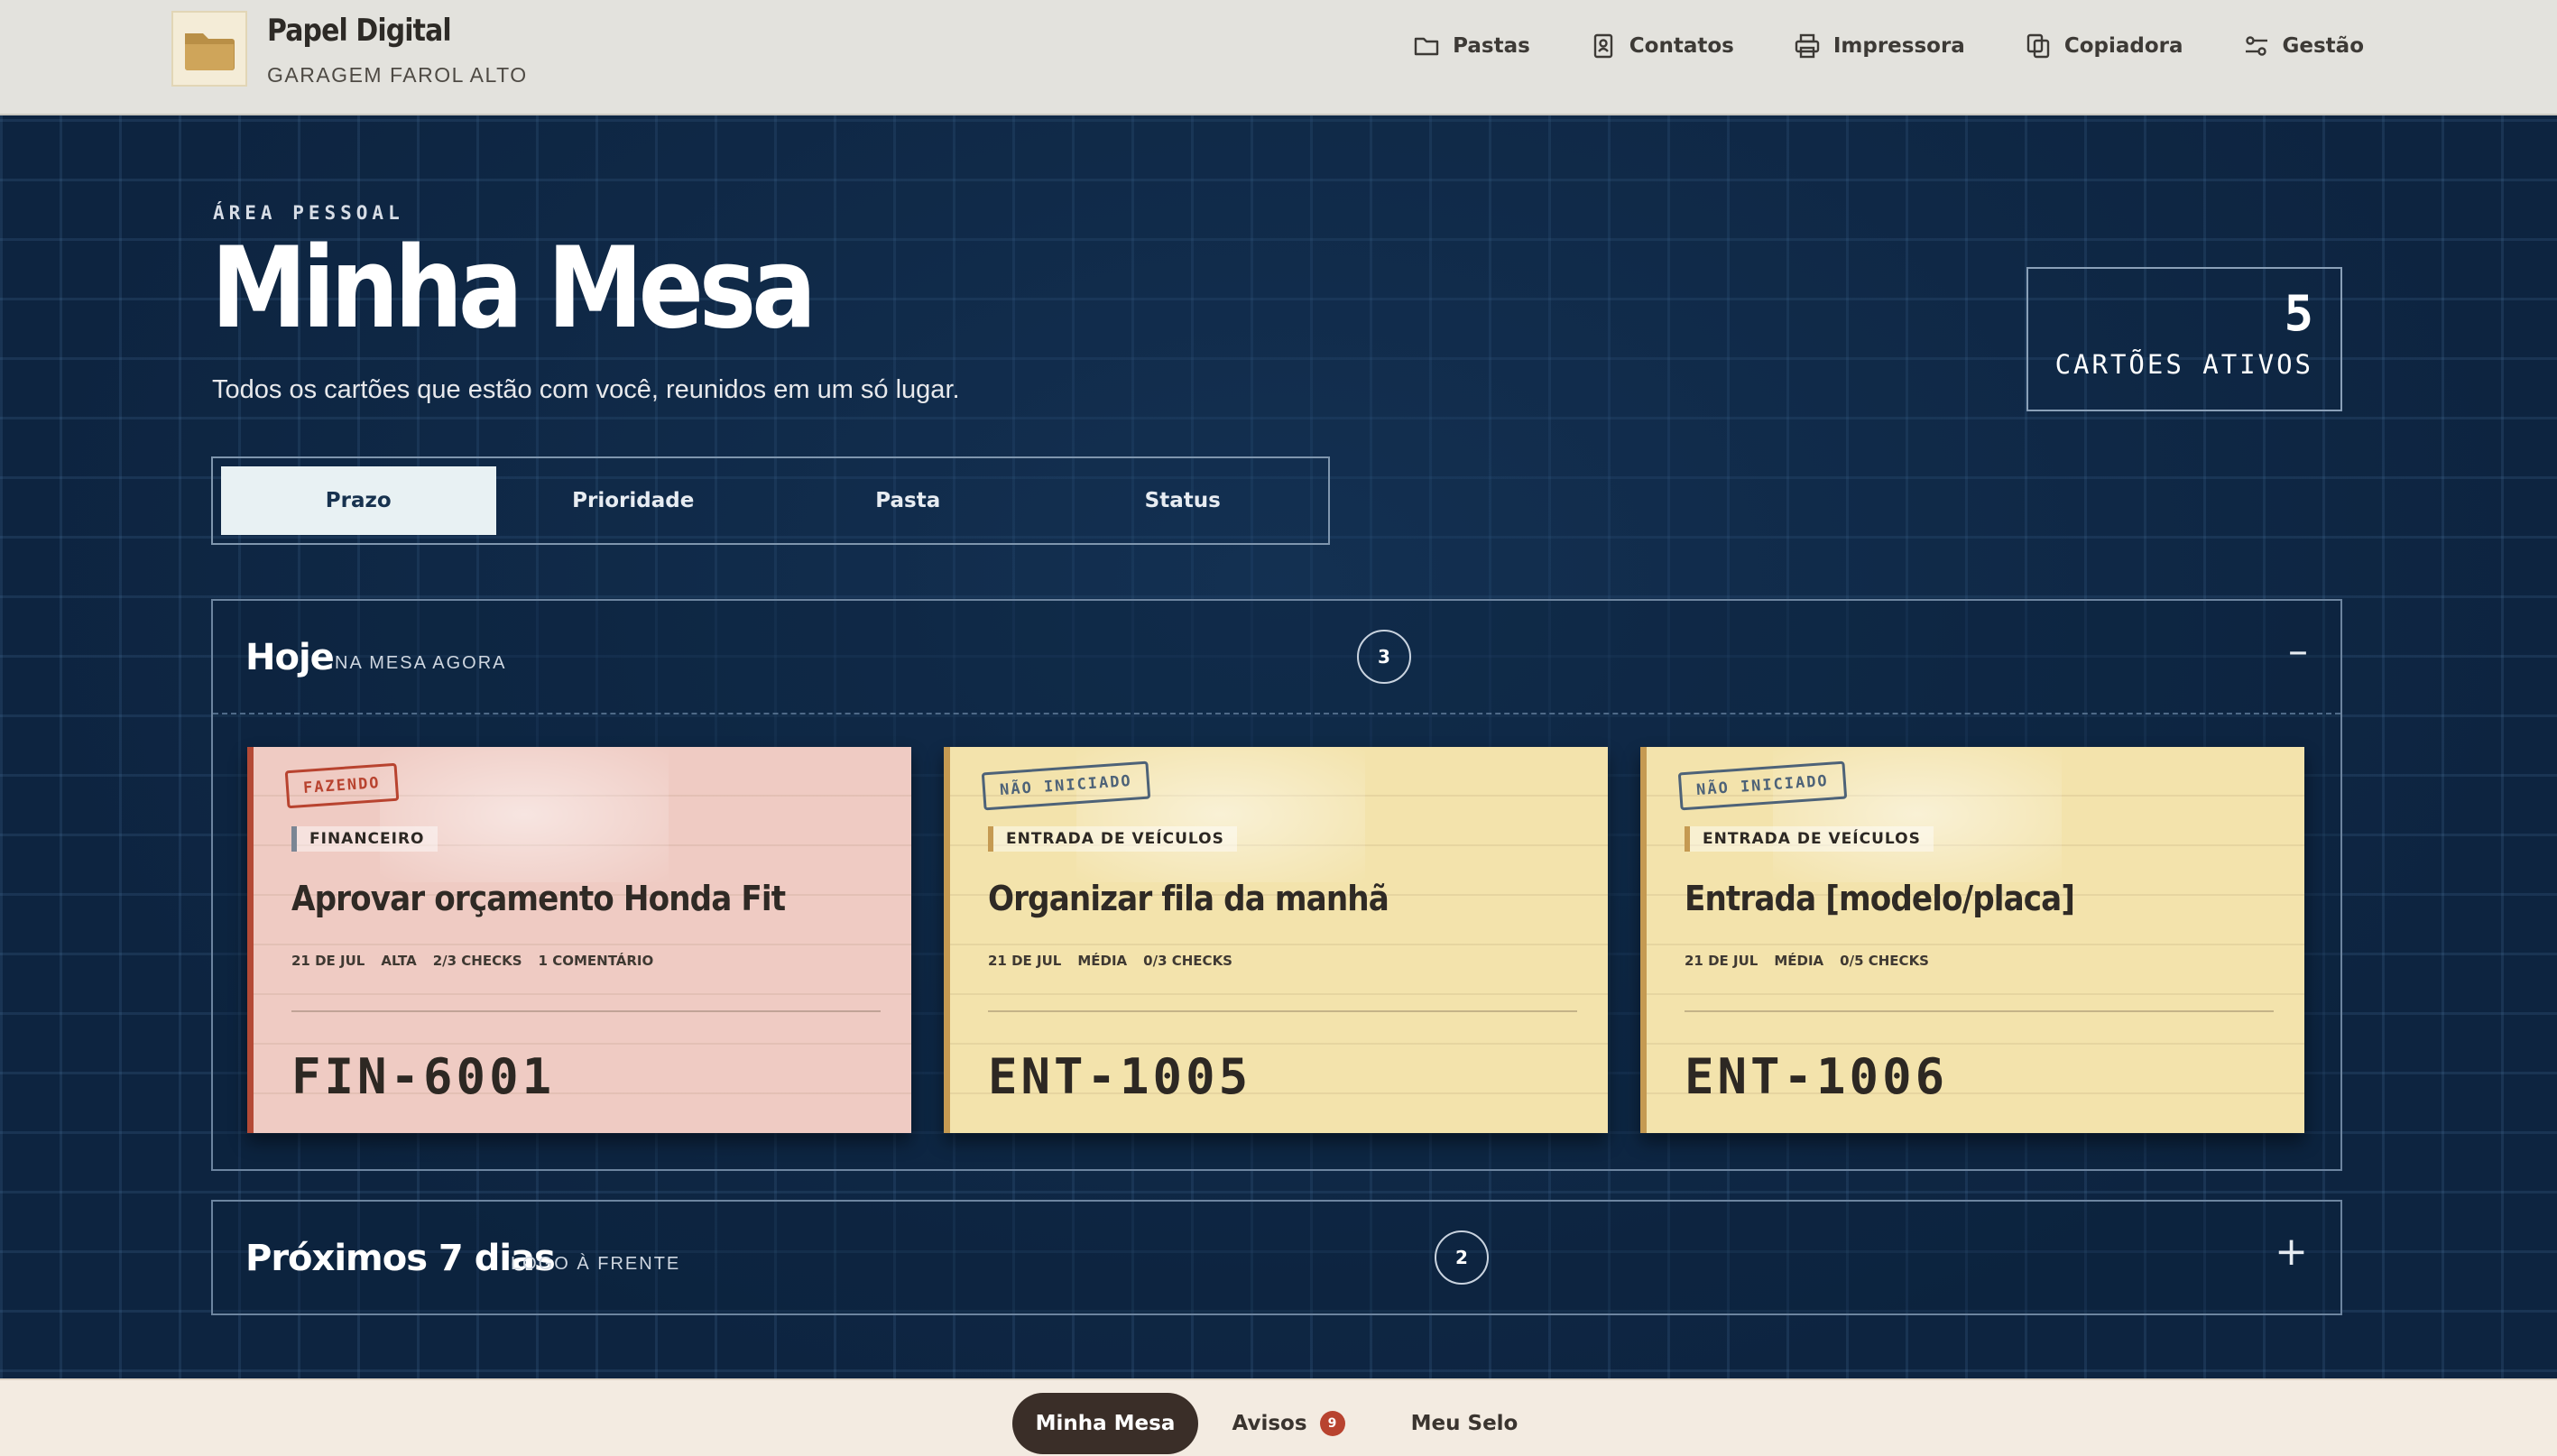 Image resolution: width=2557 pixels, height=1456 pixels. Describe the element at coordinates (2291, 1252) in the screenshot. I see `expand-toggle: +` at that location.